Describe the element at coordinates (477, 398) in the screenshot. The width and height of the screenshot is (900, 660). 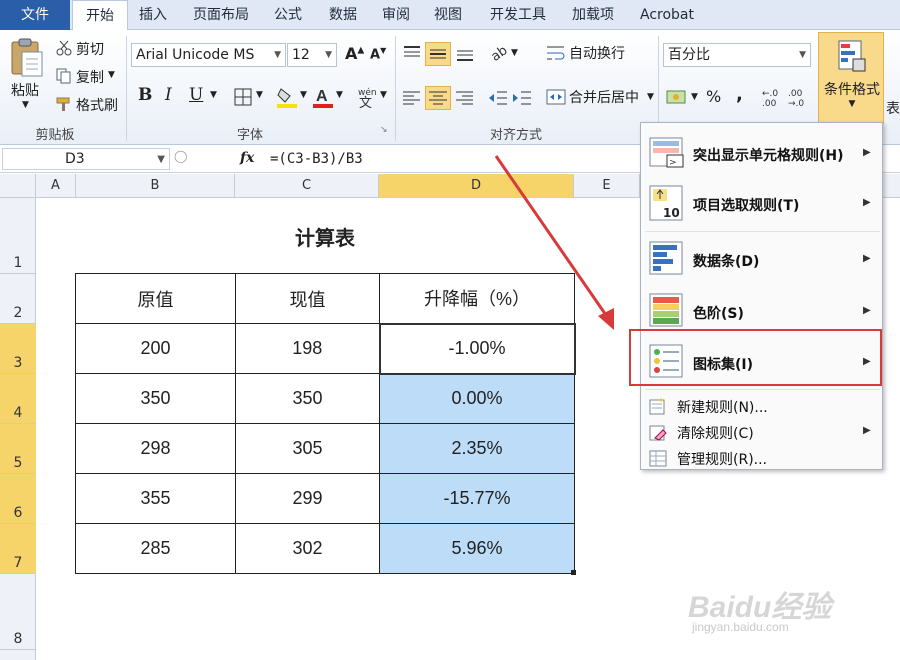
I see `selected-cell: 0.00%` at that location.